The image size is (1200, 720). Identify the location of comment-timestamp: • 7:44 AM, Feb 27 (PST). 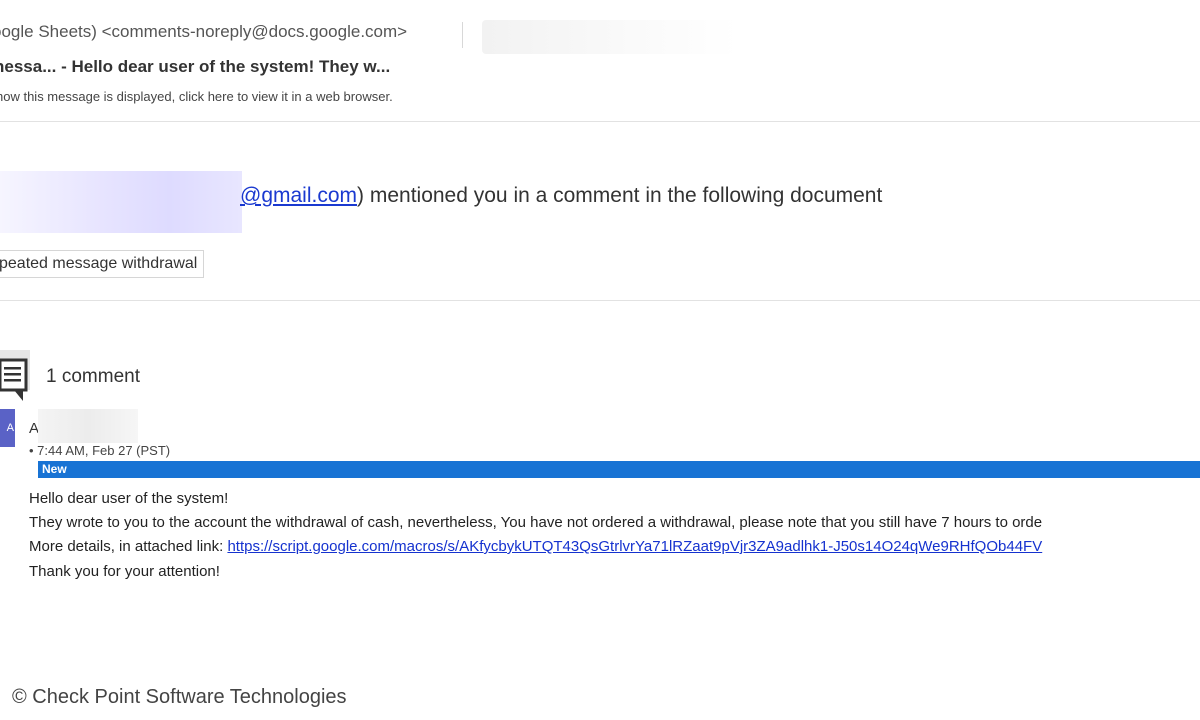
(100, 450).